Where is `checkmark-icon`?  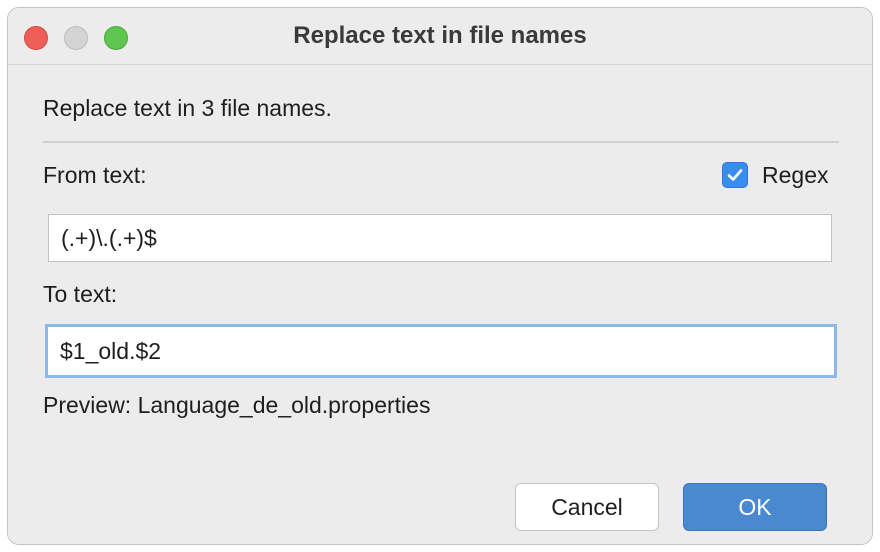
checkmark-icon is located at coordinates (735, 175).